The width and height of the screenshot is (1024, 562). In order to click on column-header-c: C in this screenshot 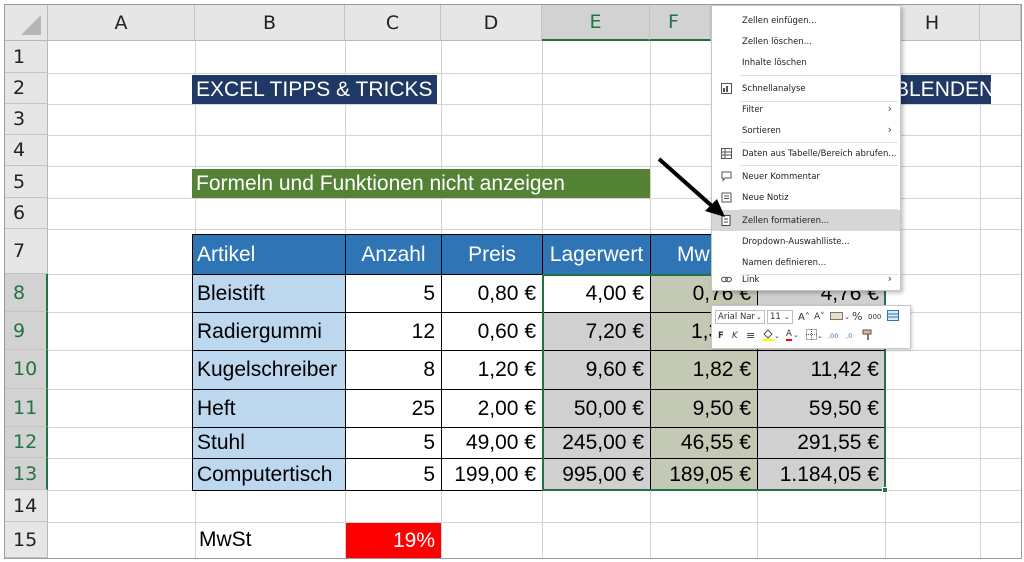, I will do `click(393, 23)`.